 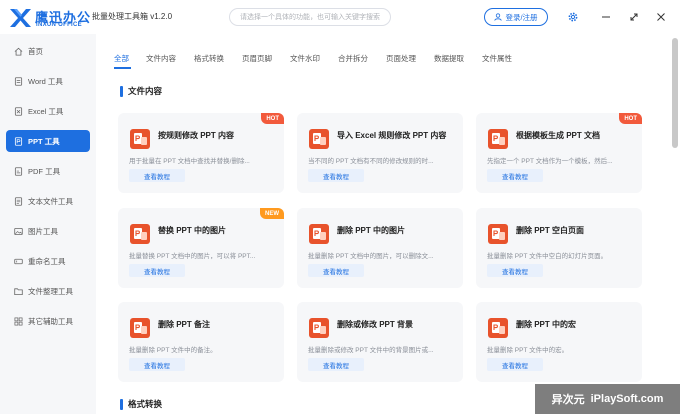 I want to click on user-icon, so click(x=498, y=17).